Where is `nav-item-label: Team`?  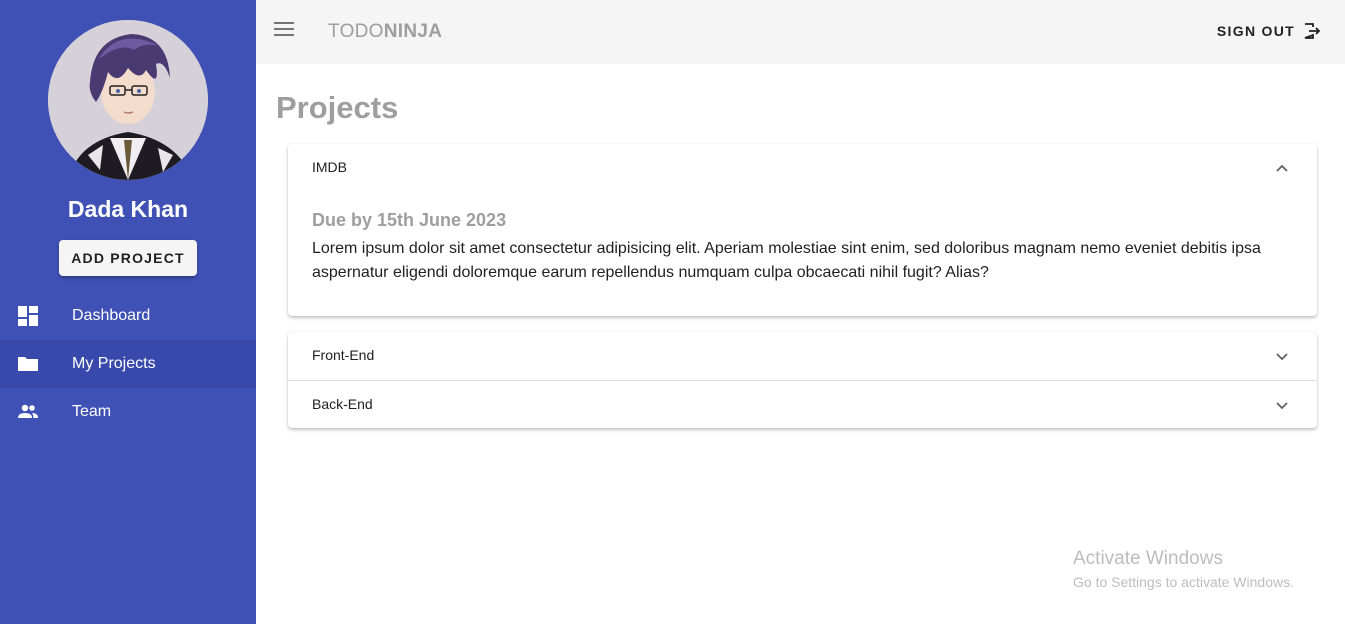
nav-item-label: Team is located at coordinates (92, 411).